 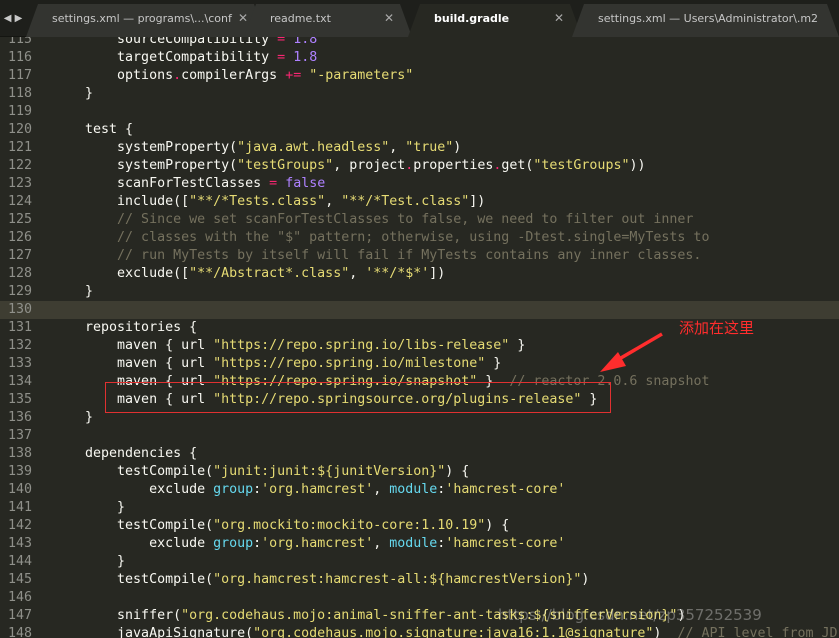 What do you see at coordinates (13, 18) in the screenshot?
I see `tab-nav-arrows: ◀ ▶` at bounding box center [13, 18].